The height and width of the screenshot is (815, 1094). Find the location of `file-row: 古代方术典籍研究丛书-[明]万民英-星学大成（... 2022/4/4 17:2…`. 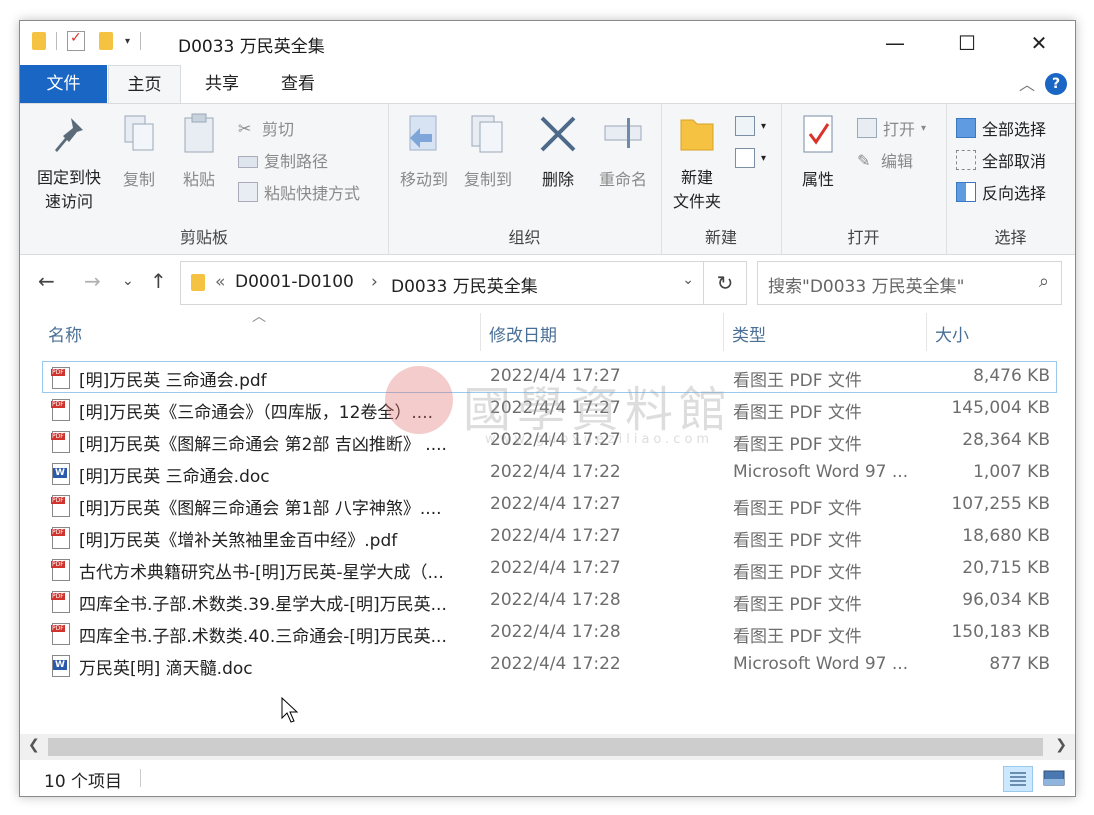

file-row: 古代方术典籍研究丛书-[明]万民英-星学大成（... 2022/4/4 17:2… is located at coordinates (547, 569).